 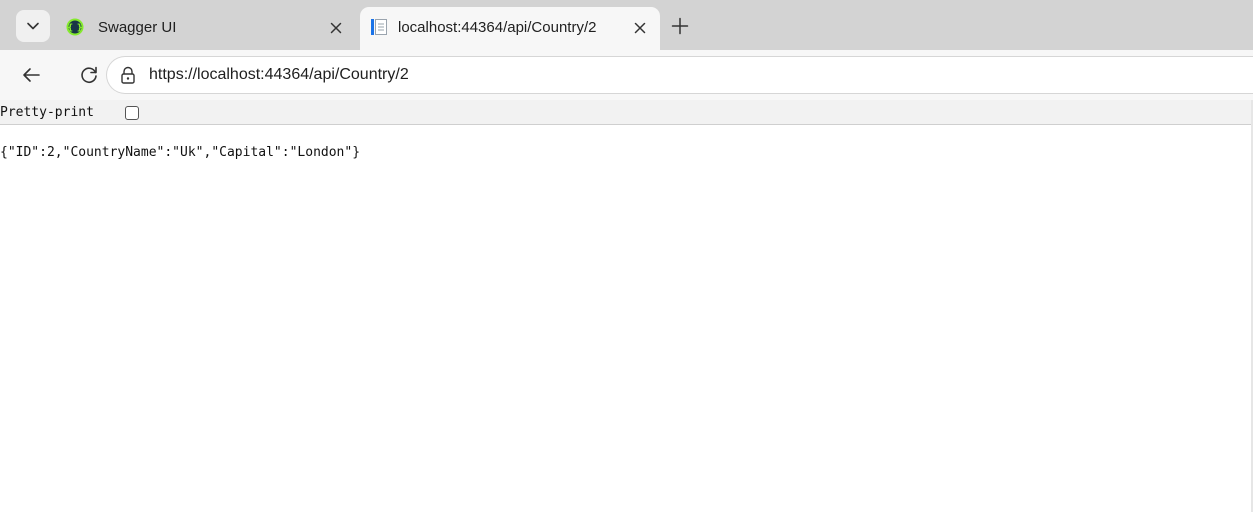 What do you see at coordinates (137, 27) in the screenshot?
I see `tab-title: Swagger UI` at bounding box center [137, 27].